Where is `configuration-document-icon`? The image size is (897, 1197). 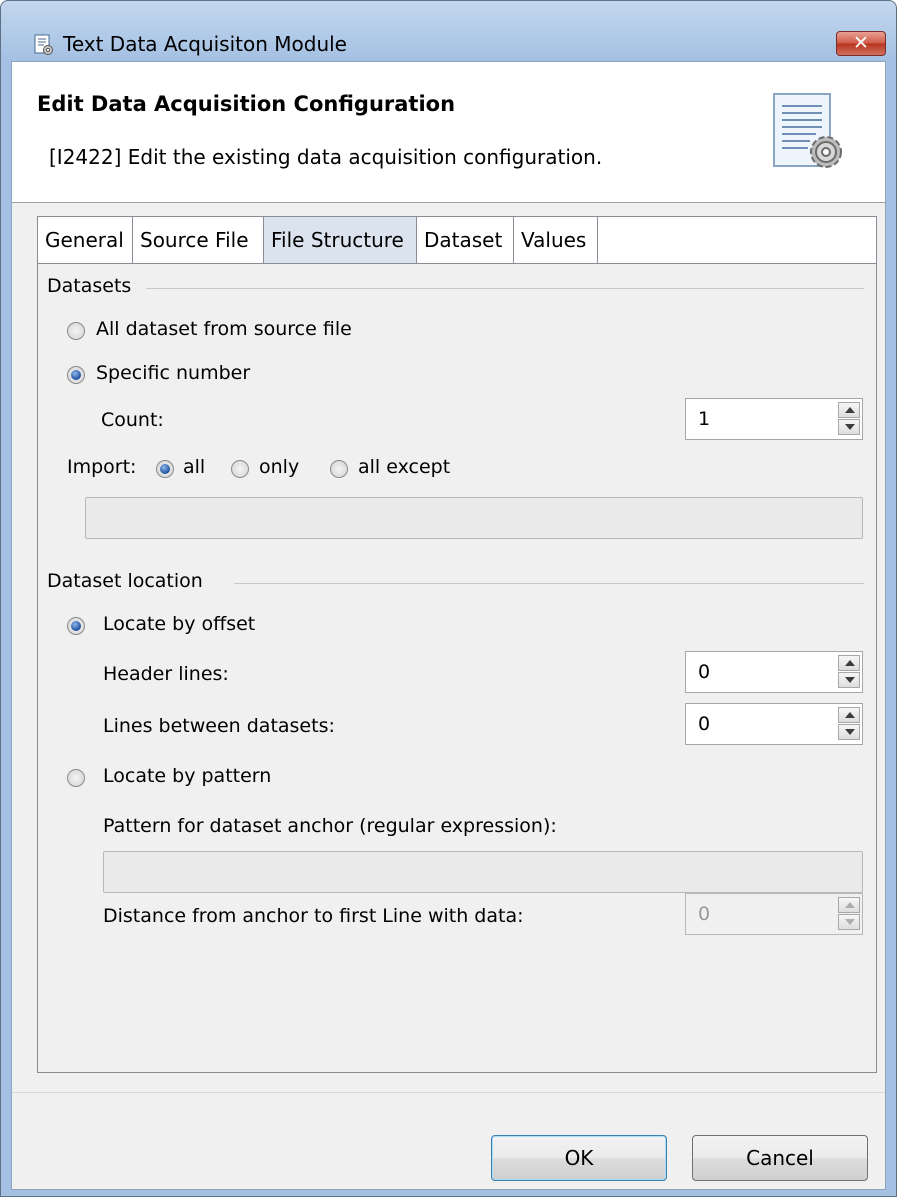 configuration-document-icon is located at coordinates (807, 130).